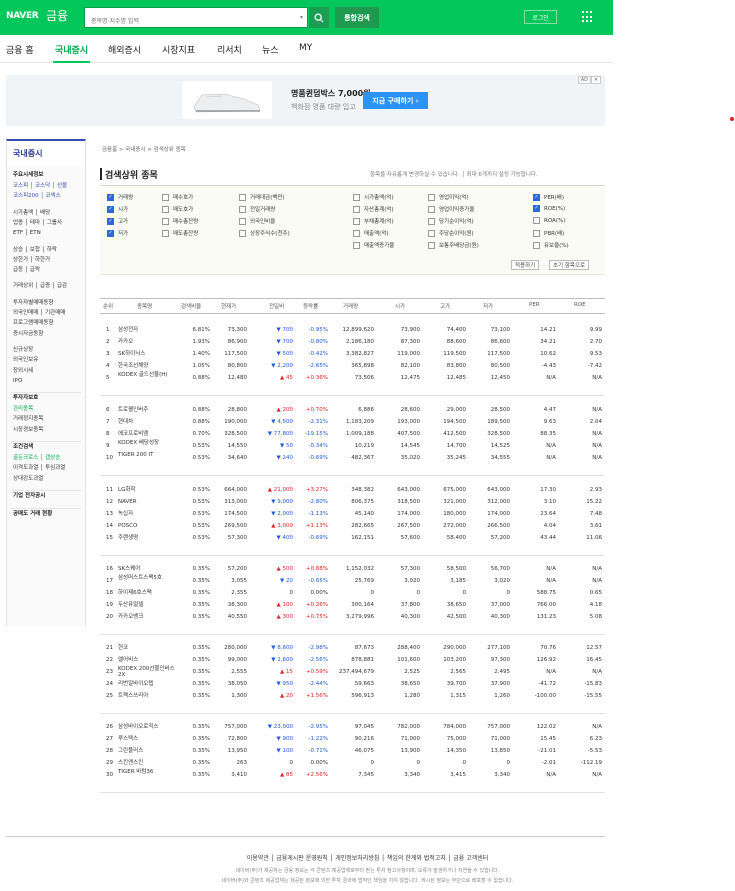  What do you see at coordinates (140, 578) in the screenshot?
I see `stock-name-link: 삼성머스트스팩5호` at bounding box center [140, 578].